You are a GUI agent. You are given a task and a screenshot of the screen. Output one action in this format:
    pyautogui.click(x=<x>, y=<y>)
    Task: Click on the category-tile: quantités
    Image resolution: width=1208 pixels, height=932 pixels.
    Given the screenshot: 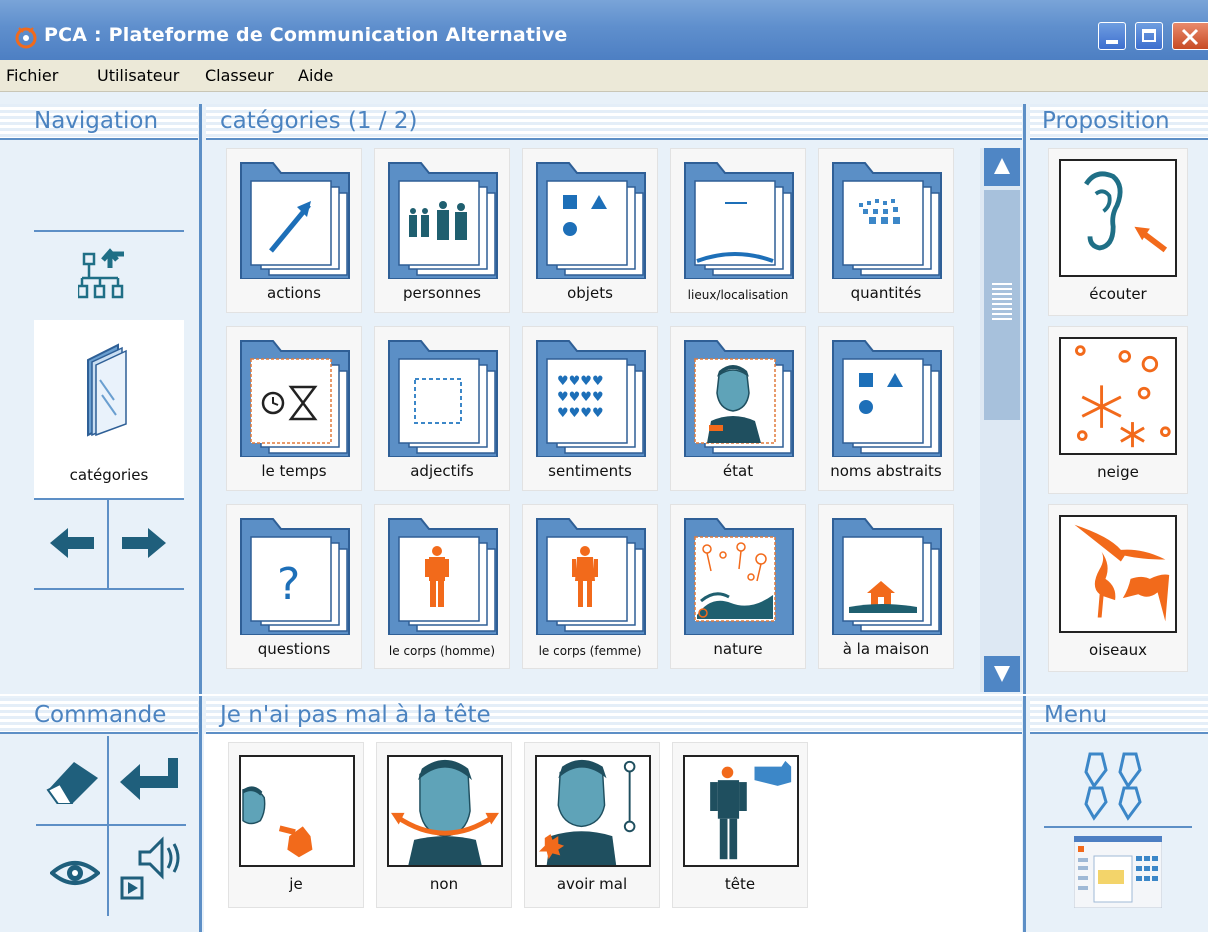 What is the action you would take?
    pyautogui.click(x=886, y=230)
    